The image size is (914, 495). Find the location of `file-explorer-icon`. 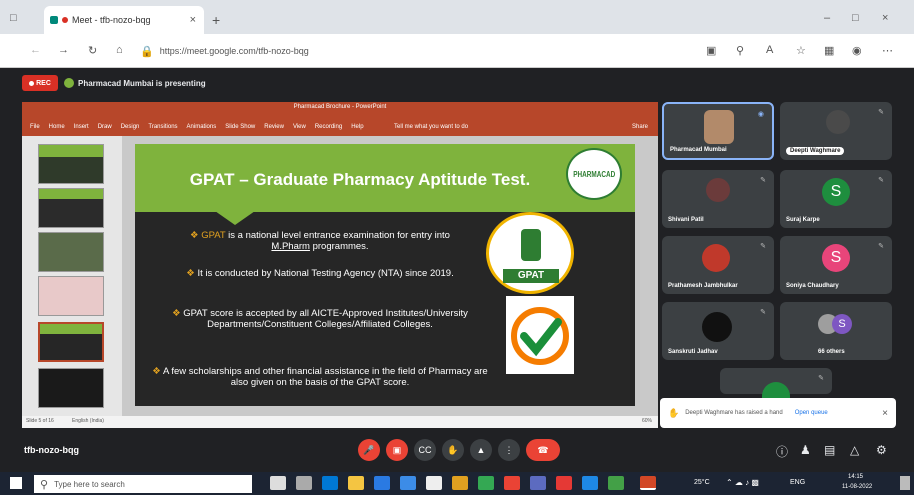

file-explorer-icon is located at coordinates (356, 483).